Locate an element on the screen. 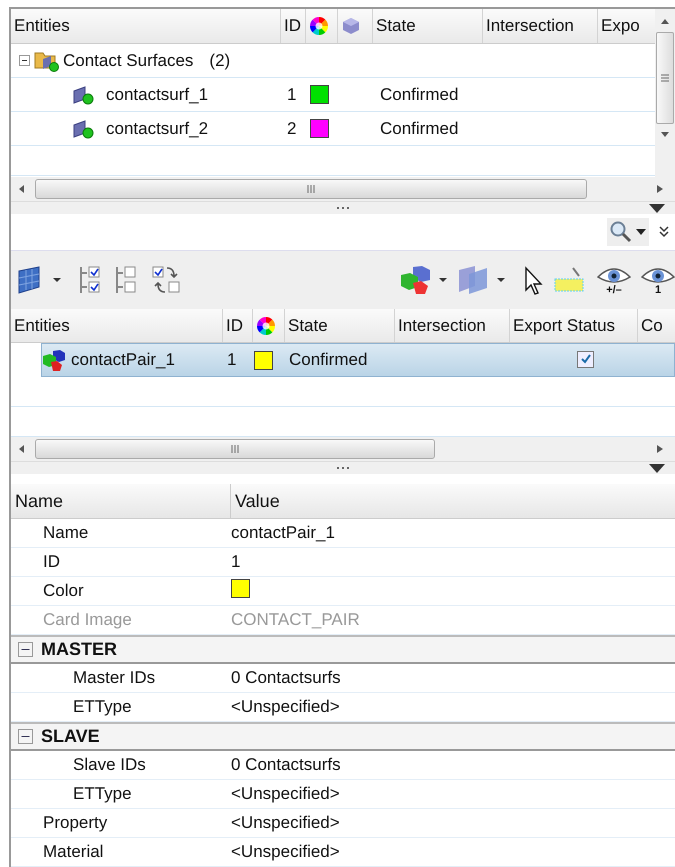  color-swatch is located at coordinates (240, 588).